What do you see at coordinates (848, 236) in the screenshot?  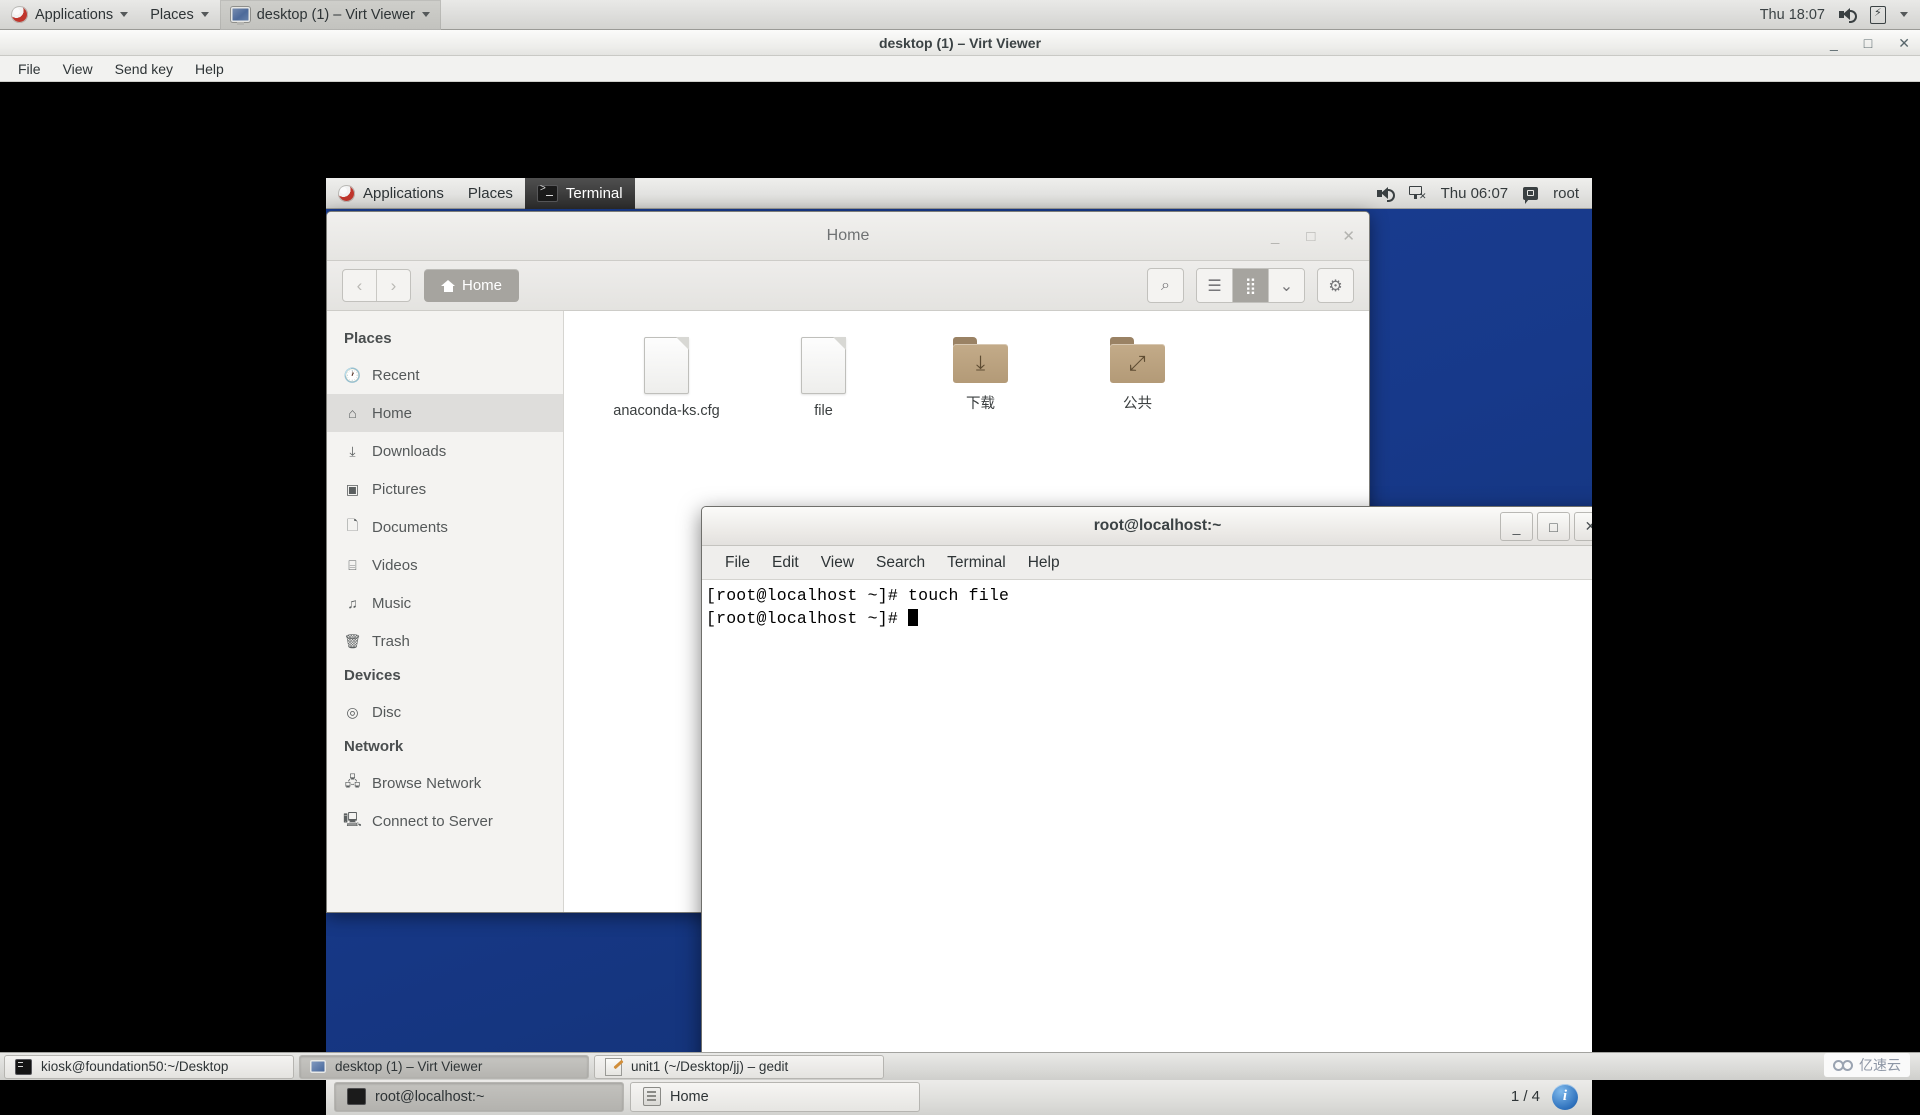 I see `files-titlebar: Home _ □ ✕` at bounding box center [848, 236].